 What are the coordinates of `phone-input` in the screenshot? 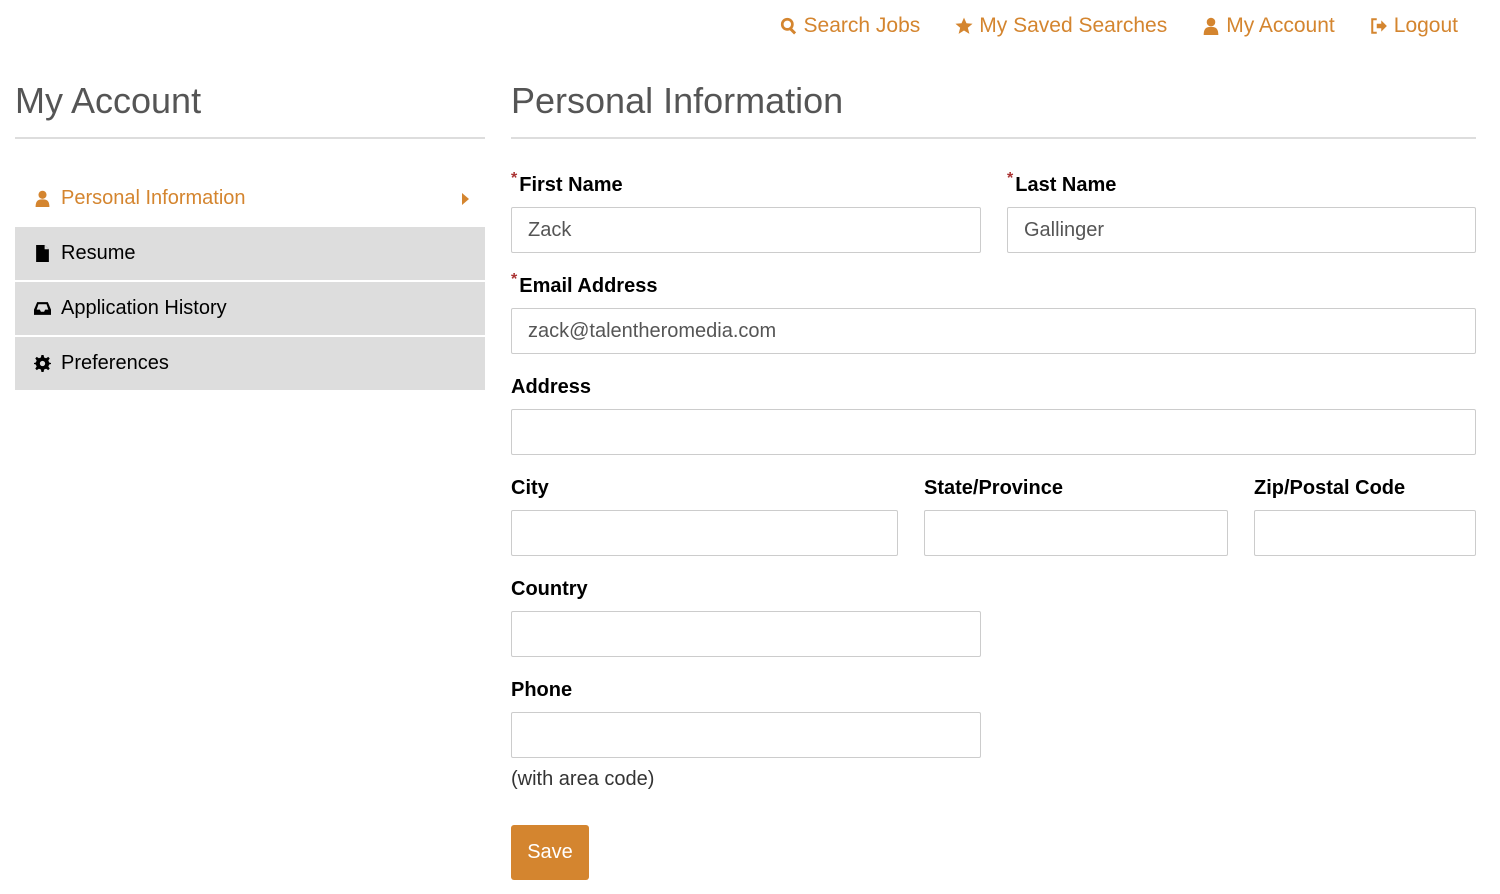 It's located at (746, 735).